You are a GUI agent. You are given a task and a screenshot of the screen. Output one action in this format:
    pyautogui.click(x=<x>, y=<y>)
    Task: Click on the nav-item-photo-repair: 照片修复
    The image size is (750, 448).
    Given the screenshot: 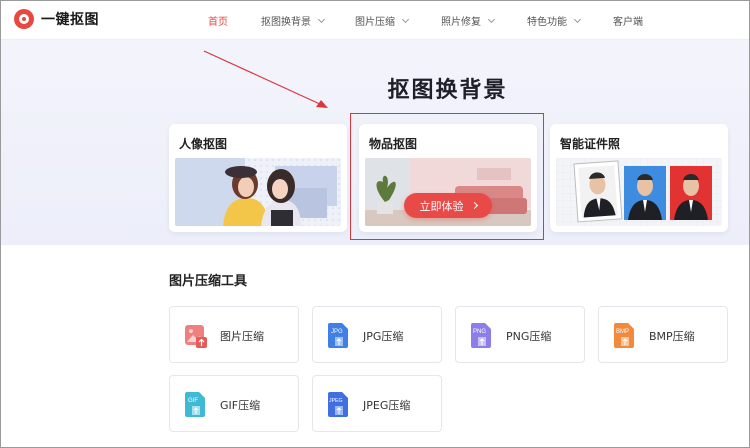 What is the action you would take?
    pyautogui.click(x=468, y=20)
    